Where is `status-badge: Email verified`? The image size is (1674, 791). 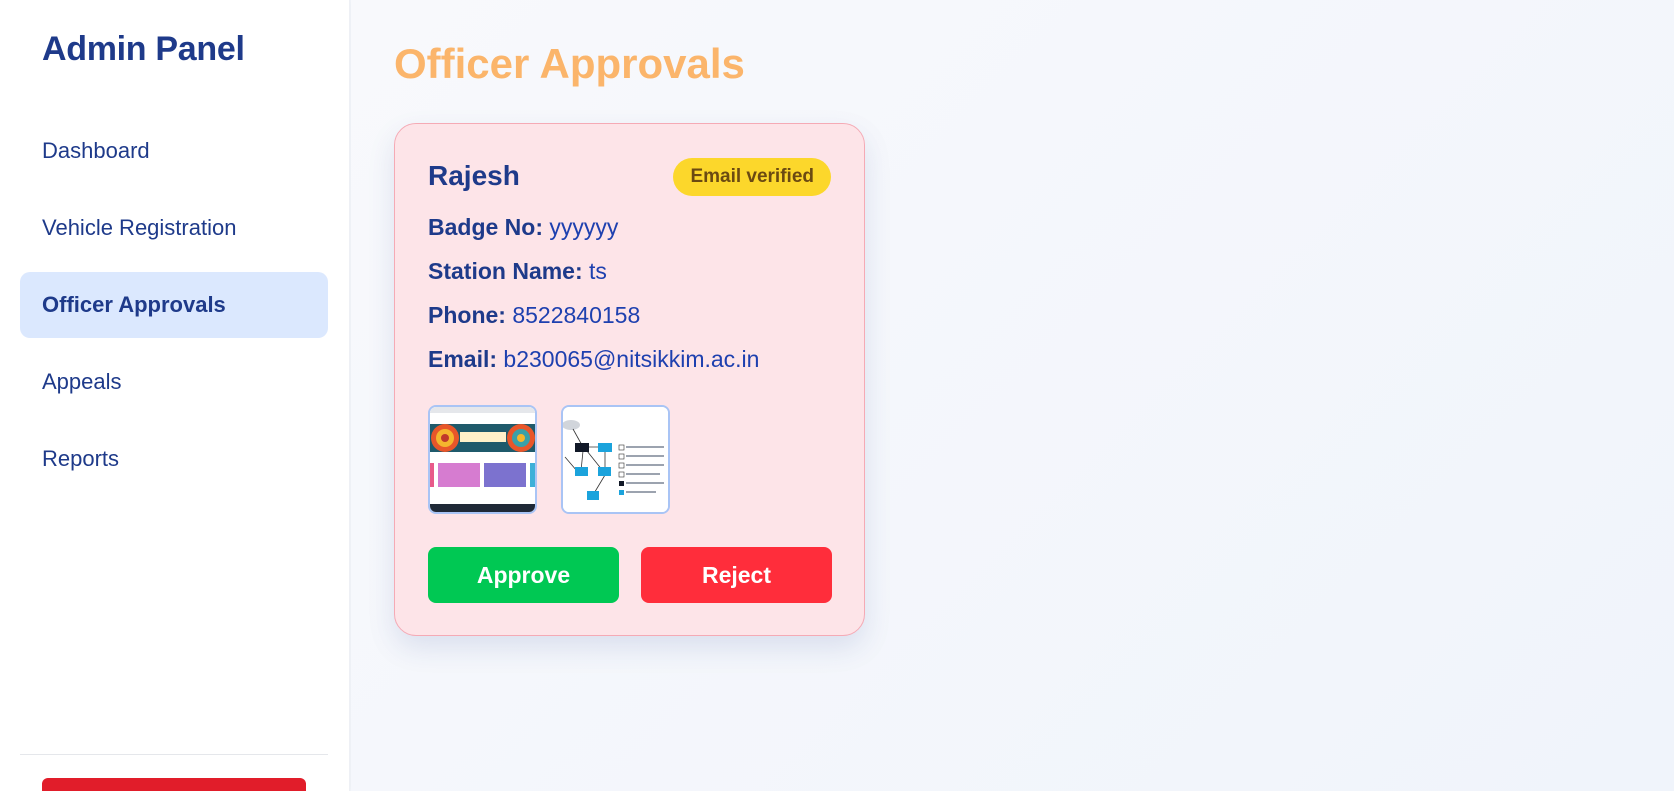 status-badge: Email verified is located at coordinates (752, 177).